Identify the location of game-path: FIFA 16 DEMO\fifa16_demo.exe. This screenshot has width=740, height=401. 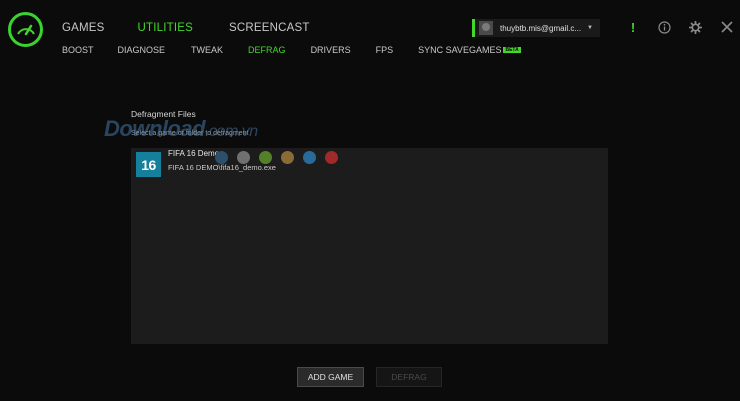
(222, 167).